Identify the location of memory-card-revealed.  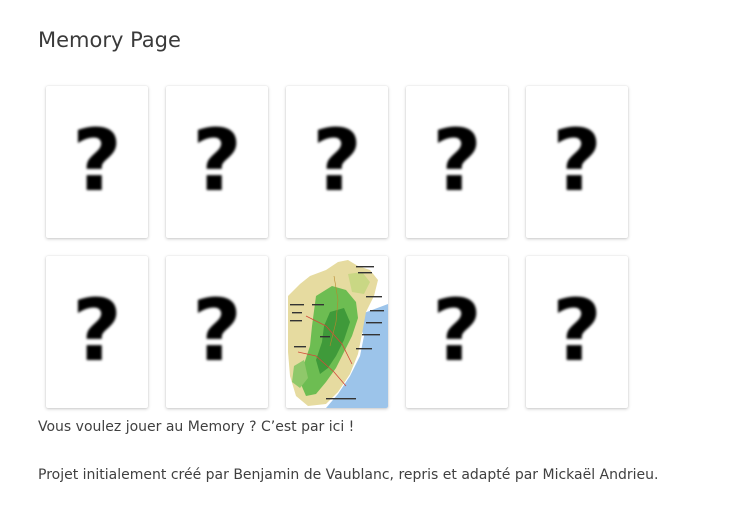
(337, 332).